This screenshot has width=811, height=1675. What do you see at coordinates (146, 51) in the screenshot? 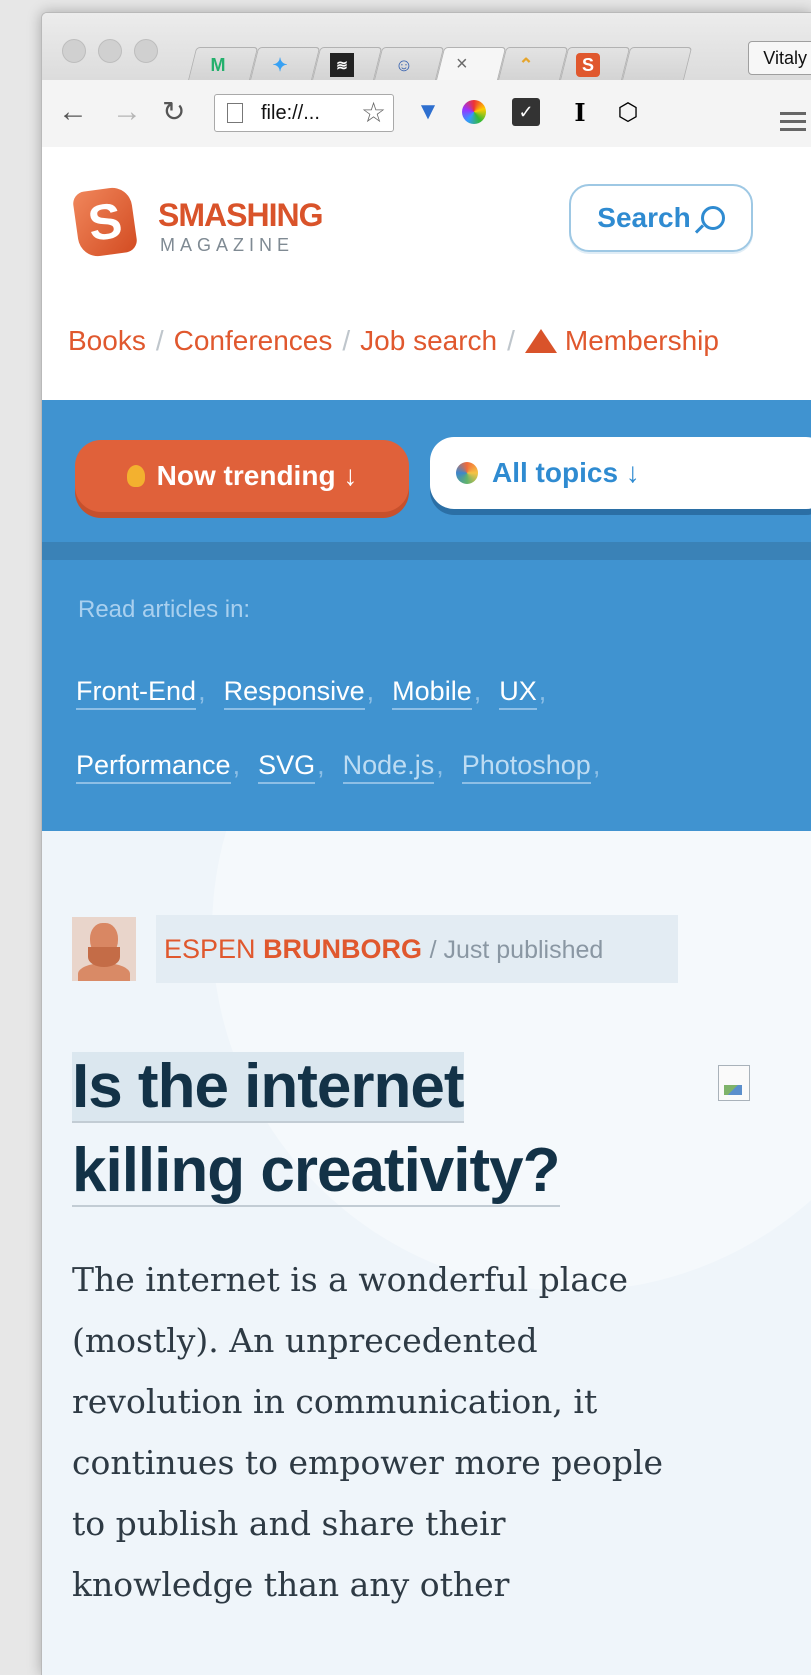
I see `maximize-window-button` at bounding box center [146, 51].